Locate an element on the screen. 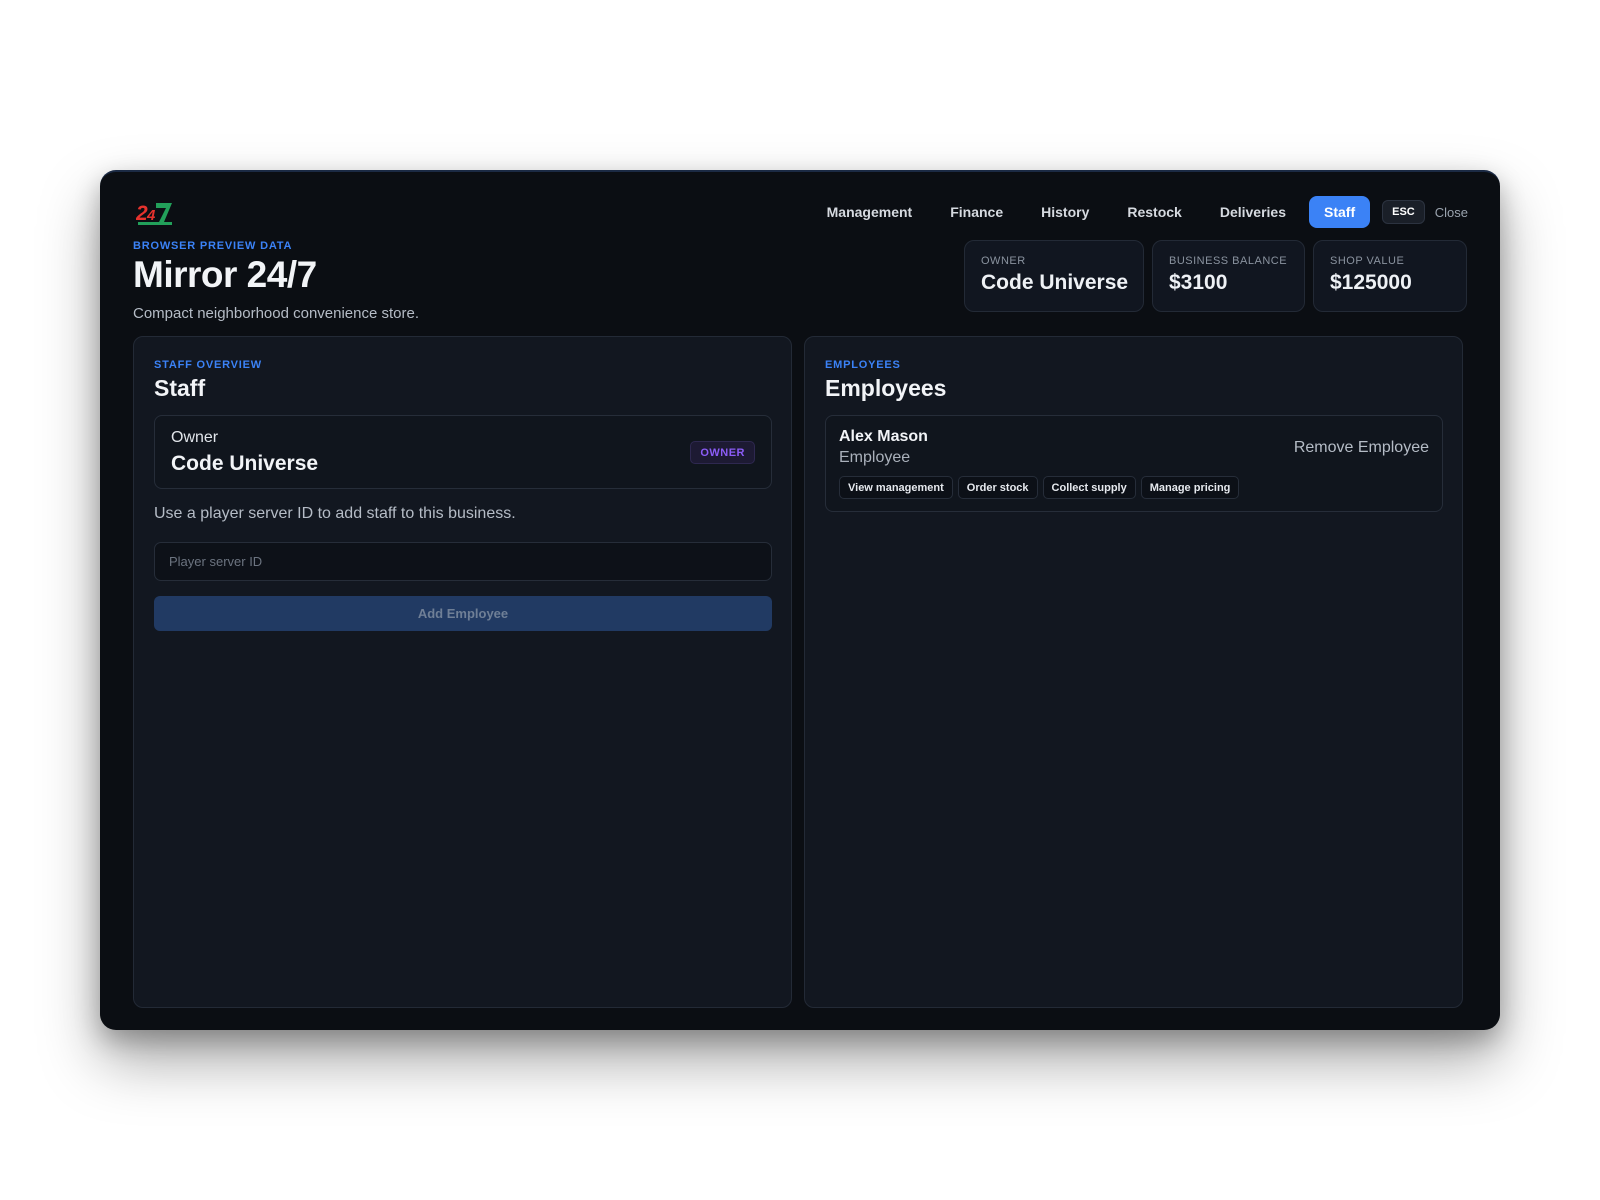  permission-order-stock: Order stock is located at coordinates (997, 487).